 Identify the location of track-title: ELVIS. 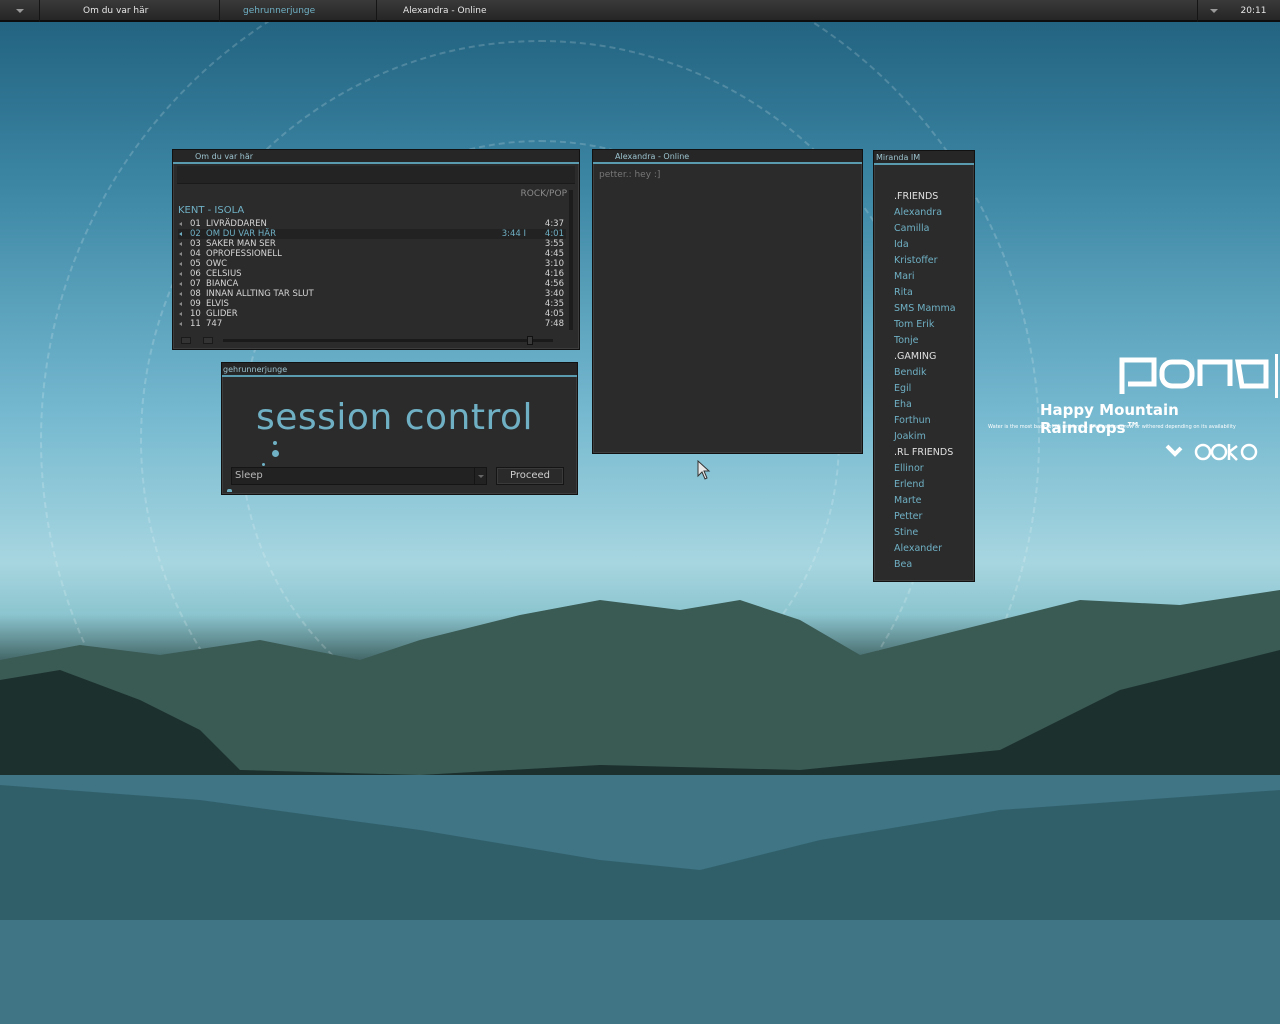
(217, 304).